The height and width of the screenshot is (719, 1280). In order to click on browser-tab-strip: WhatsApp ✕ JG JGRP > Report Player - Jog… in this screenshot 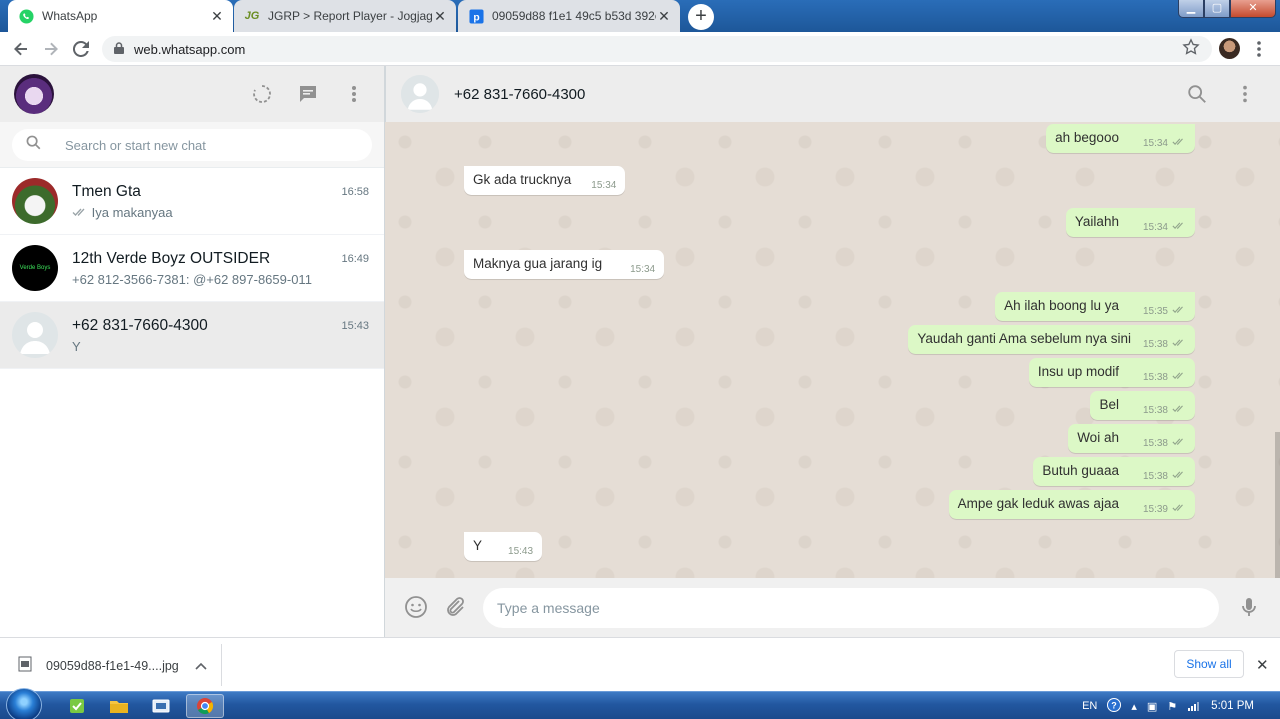, I will do `click(640, 16)`.